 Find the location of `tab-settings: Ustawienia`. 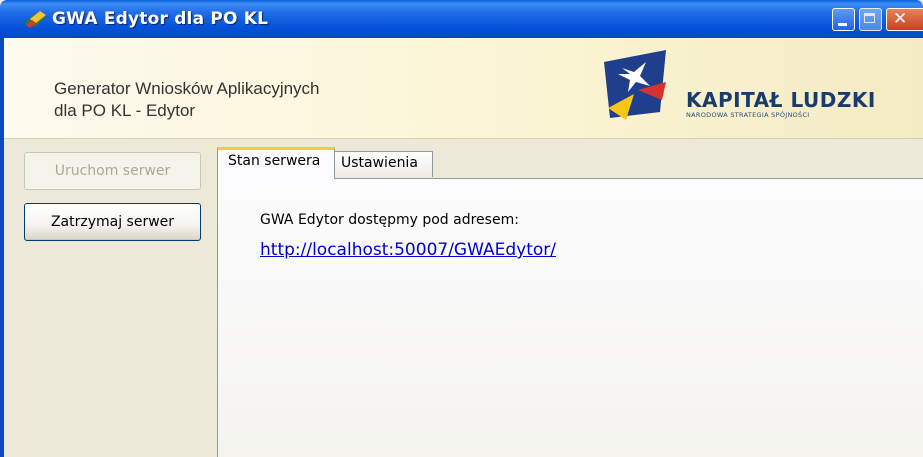

tab-settings: Ustawienia is located at coordinates (384, 164).